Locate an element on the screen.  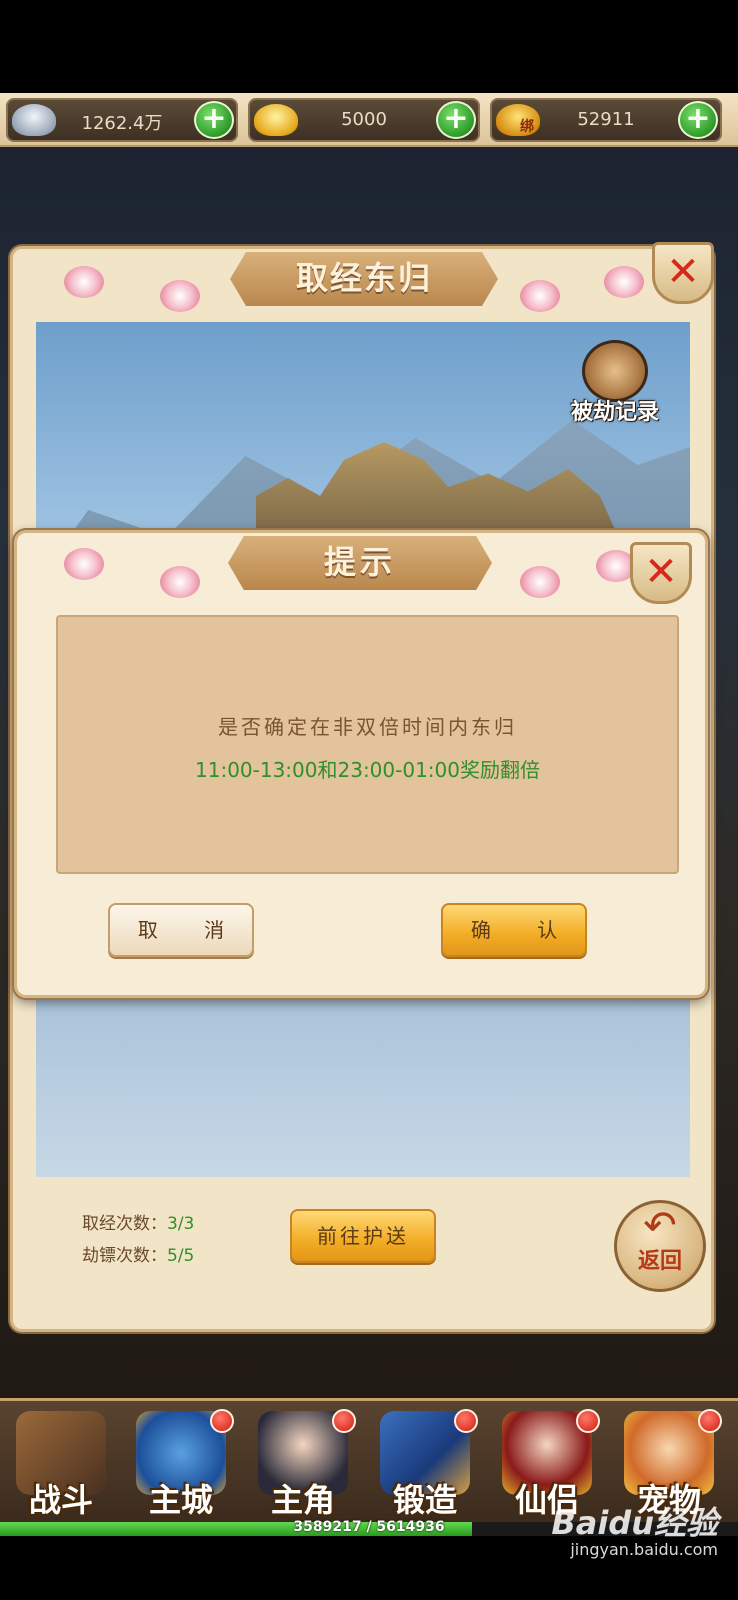
panel-title: 取经东归 is located at coordinates (364, 279).